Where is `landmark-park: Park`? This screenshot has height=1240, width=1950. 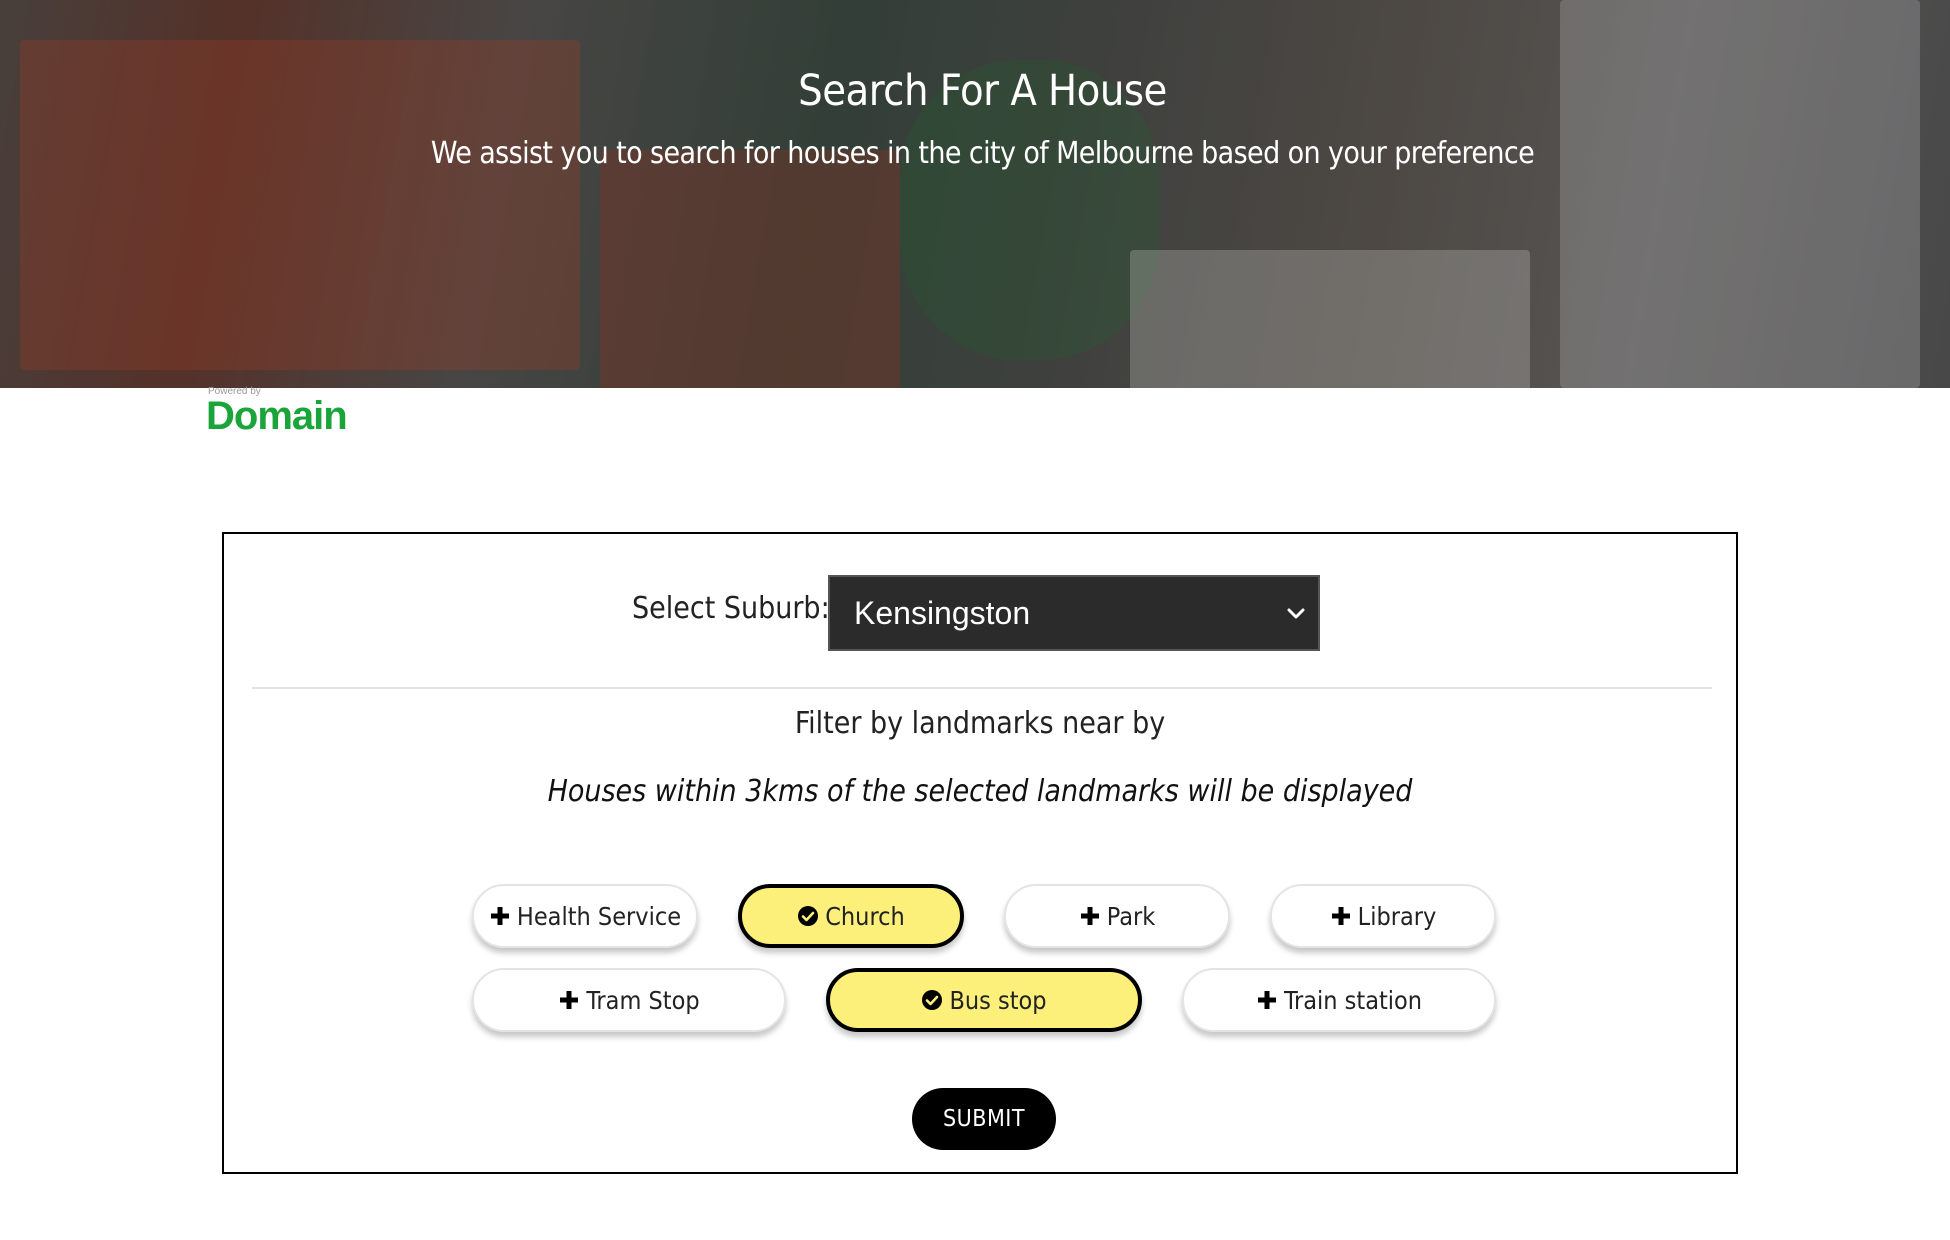
landmark-park: Park is located at coordinates (1117, 916).